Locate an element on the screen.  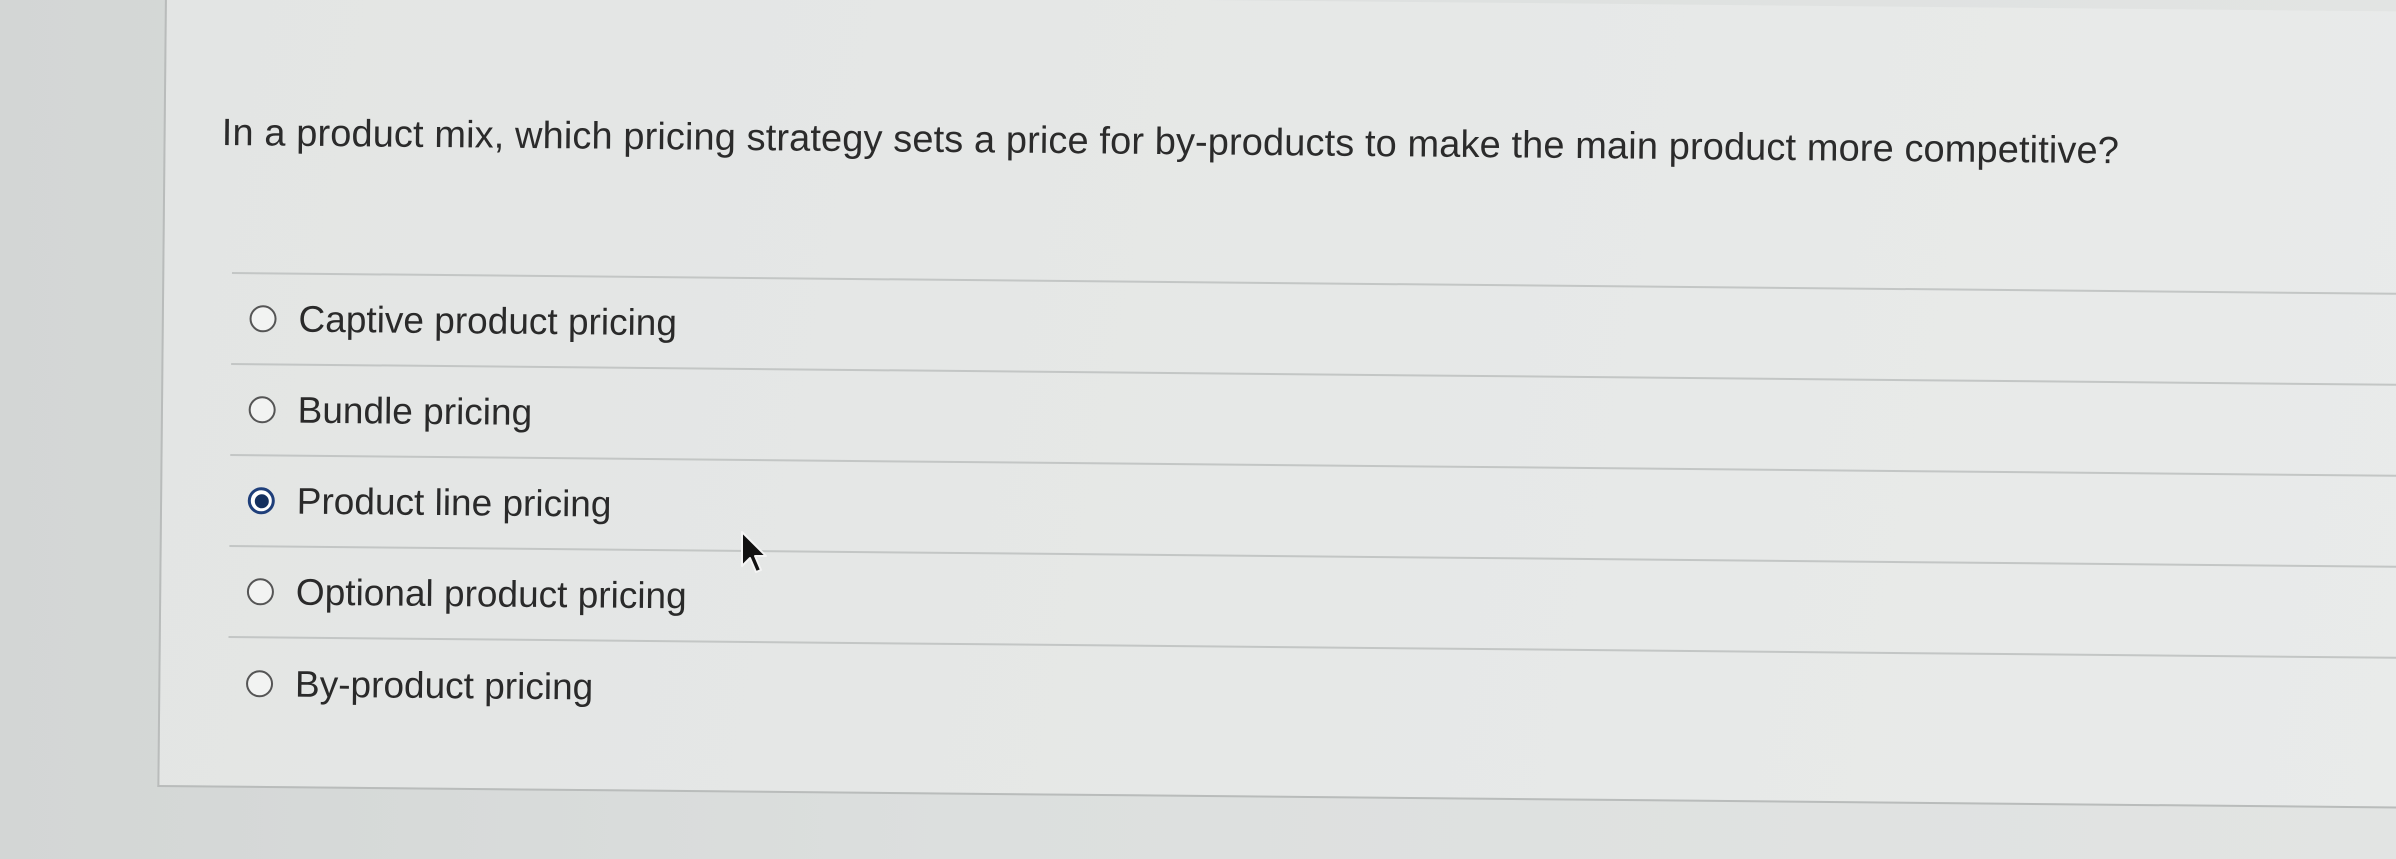
radio-dot is located at coordinates (261, 500).